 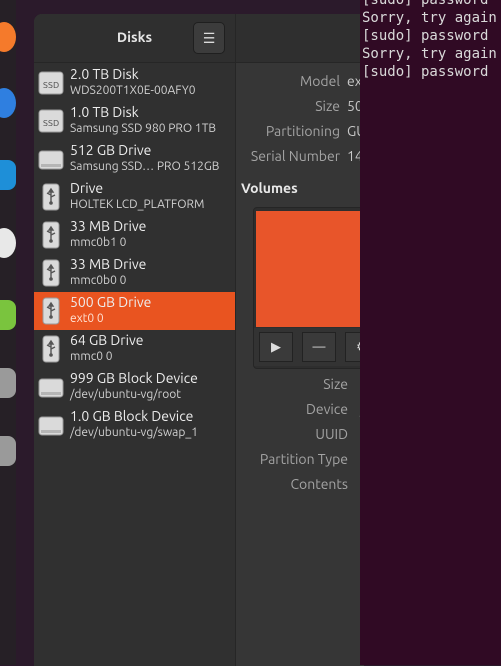 What do you see at coordinates (137, 204) in the screenshot?
I see `disk-subtitle: HOLTEK LCD_PLATFORM` at bounding box center [137, 204].